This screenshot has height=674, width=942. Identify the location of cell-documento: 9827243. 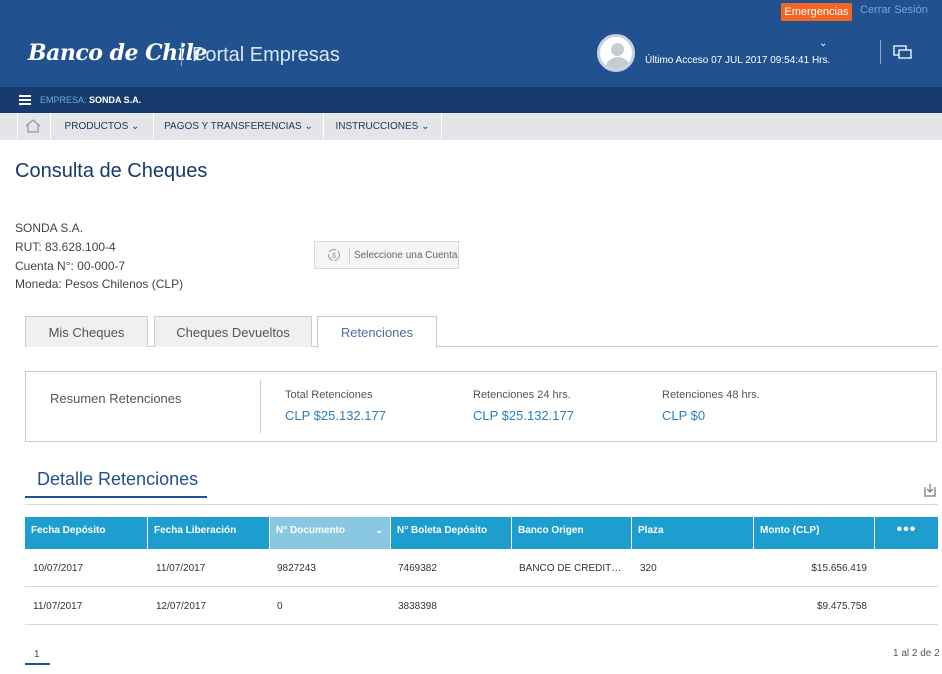
(296, 568).